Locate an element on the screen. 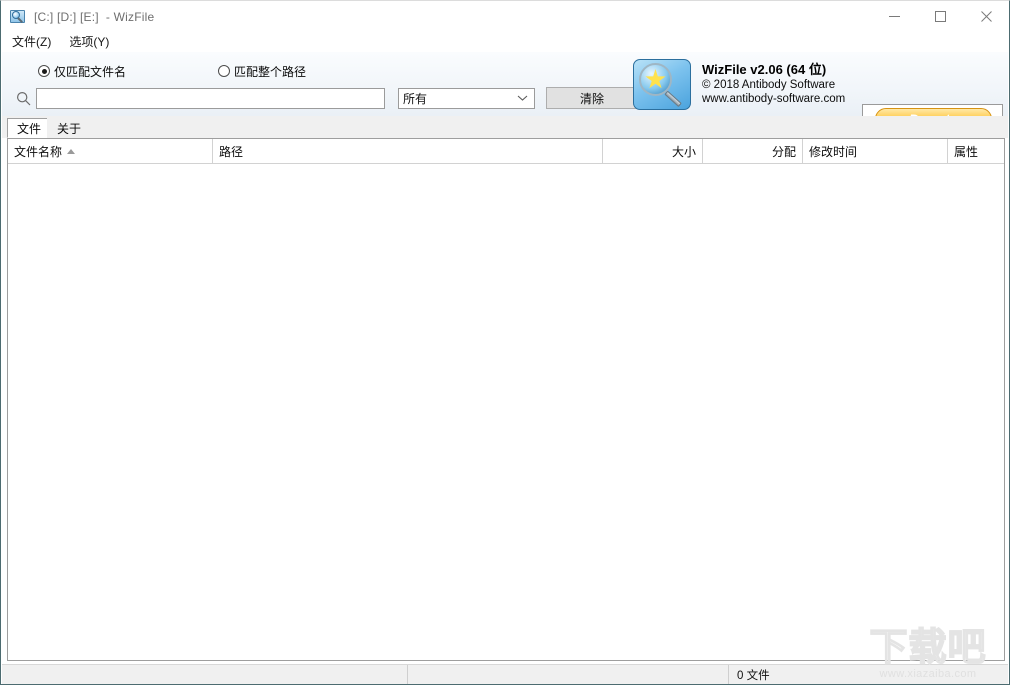 The width and height of the screenshot is (1010, 685). status-bar: 0 文件 is located at coordinates (505, 674).